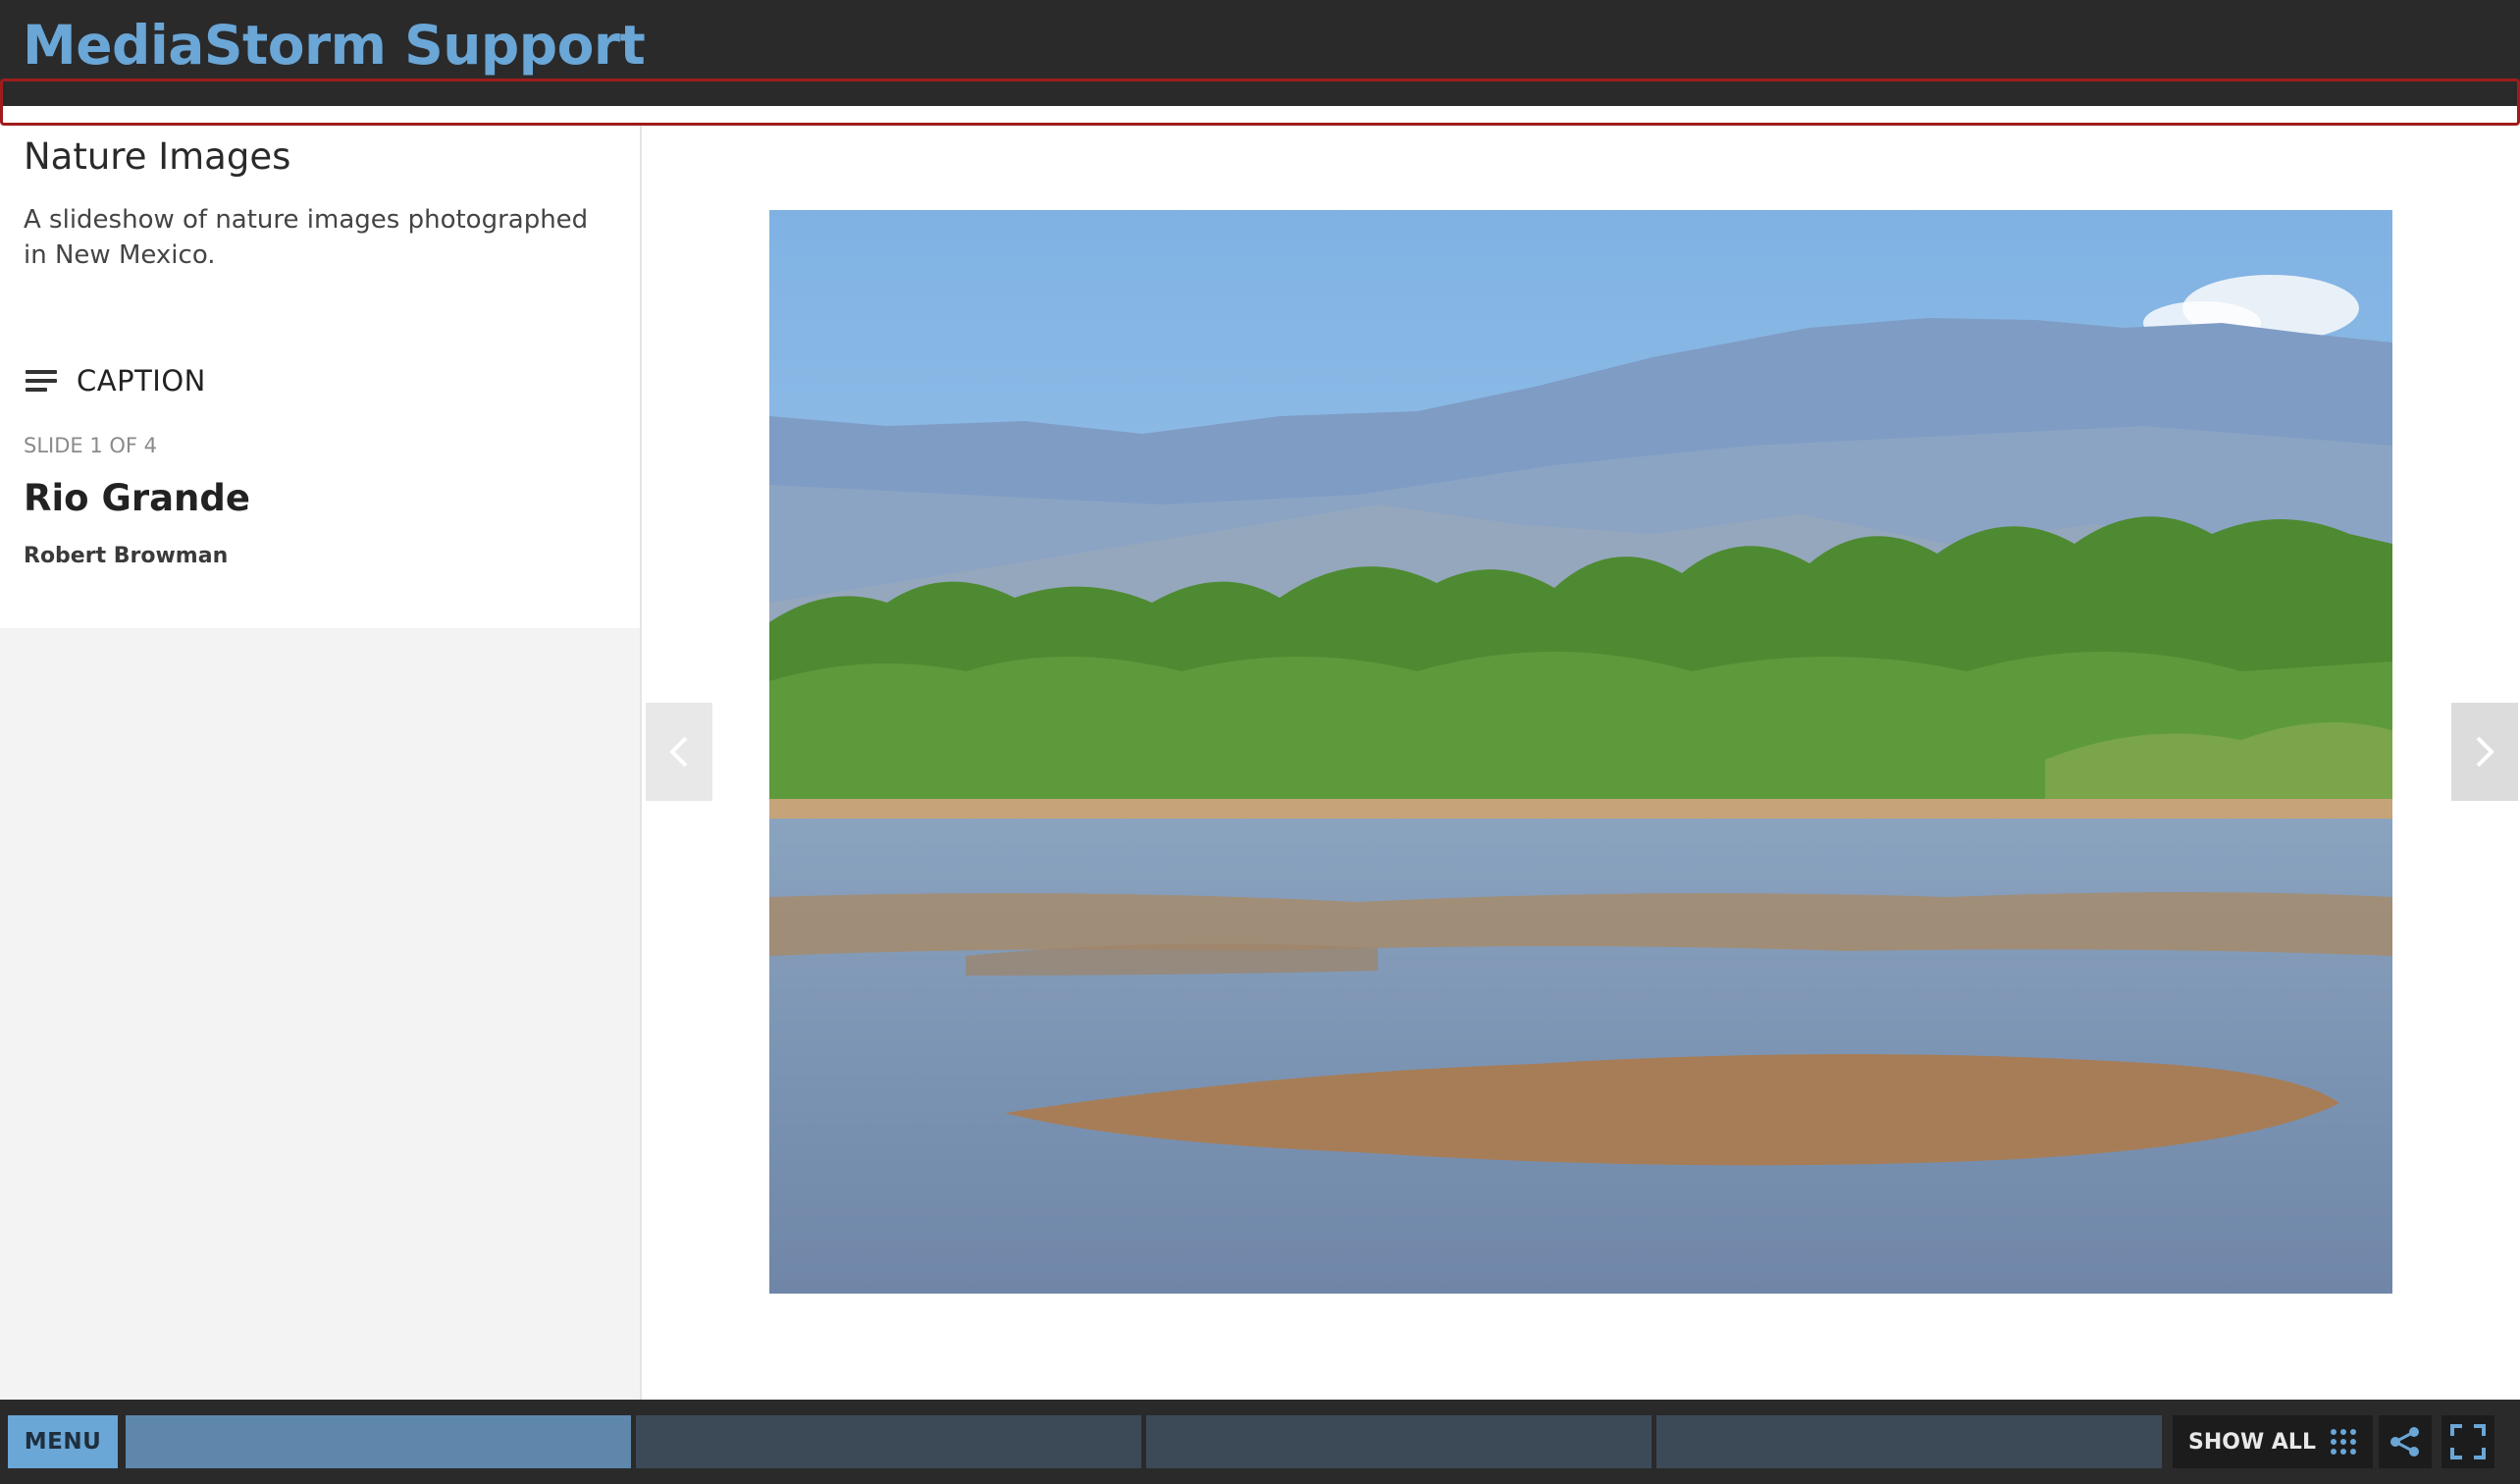  I want to click on share-icon, so click(2404, 1442).